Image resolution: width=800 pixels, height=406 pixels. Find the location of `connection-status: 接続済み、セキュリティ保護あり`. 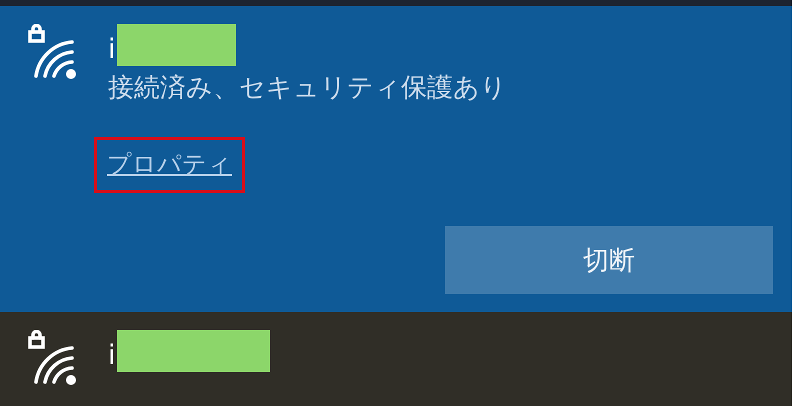

connection-status: 接続済み、セキュリティ保護あり is located at coordinates (307, 88).